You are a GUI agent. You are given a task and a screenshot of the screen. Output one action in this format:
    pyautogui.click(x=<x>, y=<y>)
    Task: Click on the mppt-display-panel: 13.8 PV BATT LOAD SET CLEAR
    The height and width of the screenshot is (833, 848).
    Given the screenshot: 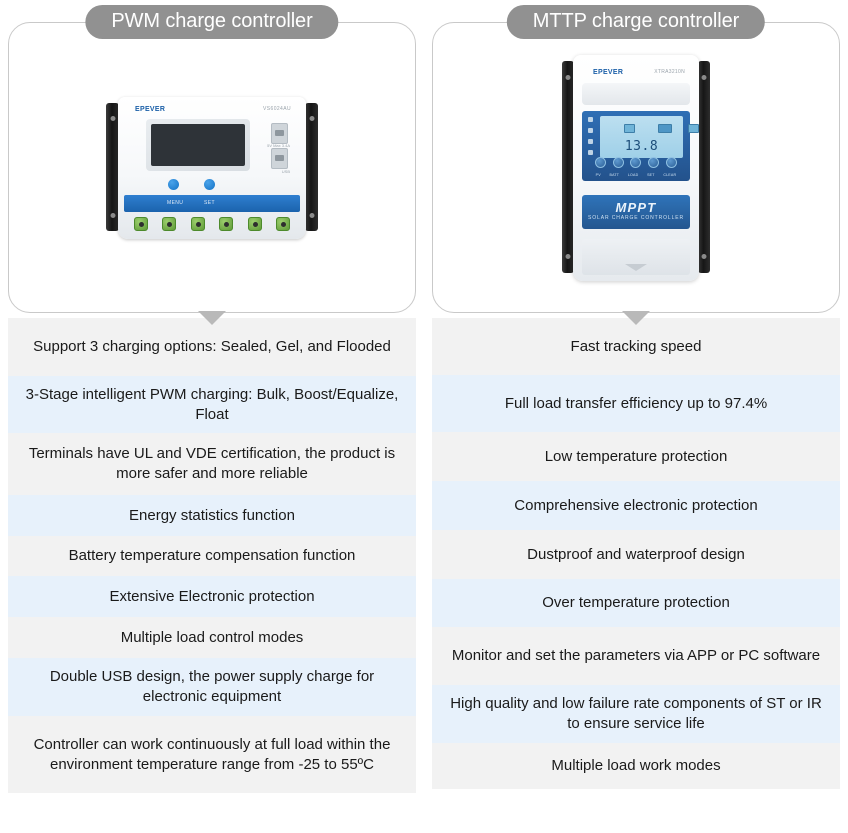 What is the action you would take?
    pyautogui.click(x=640, y=145)
    